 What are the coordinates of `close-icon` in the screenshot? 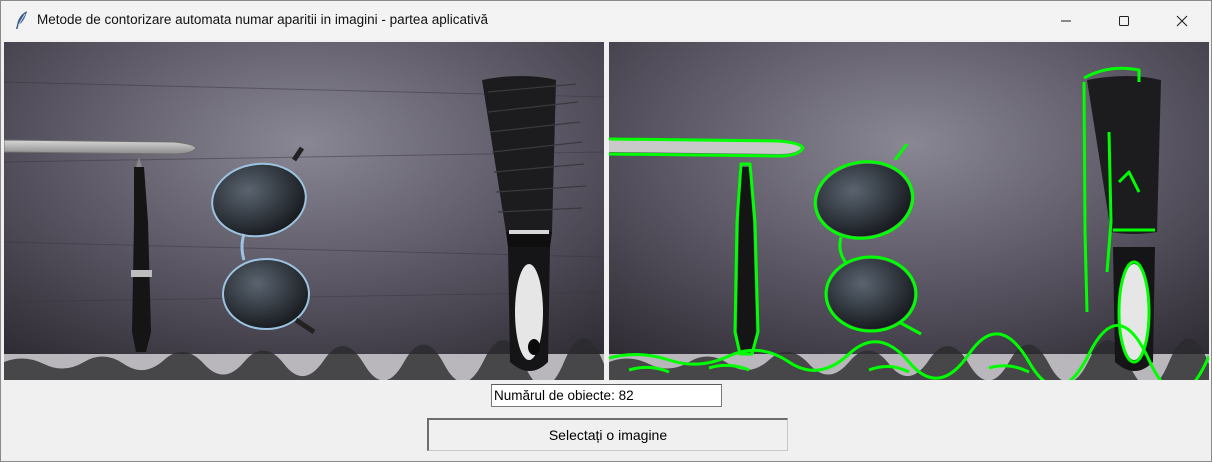 It's located at (1182, 21).